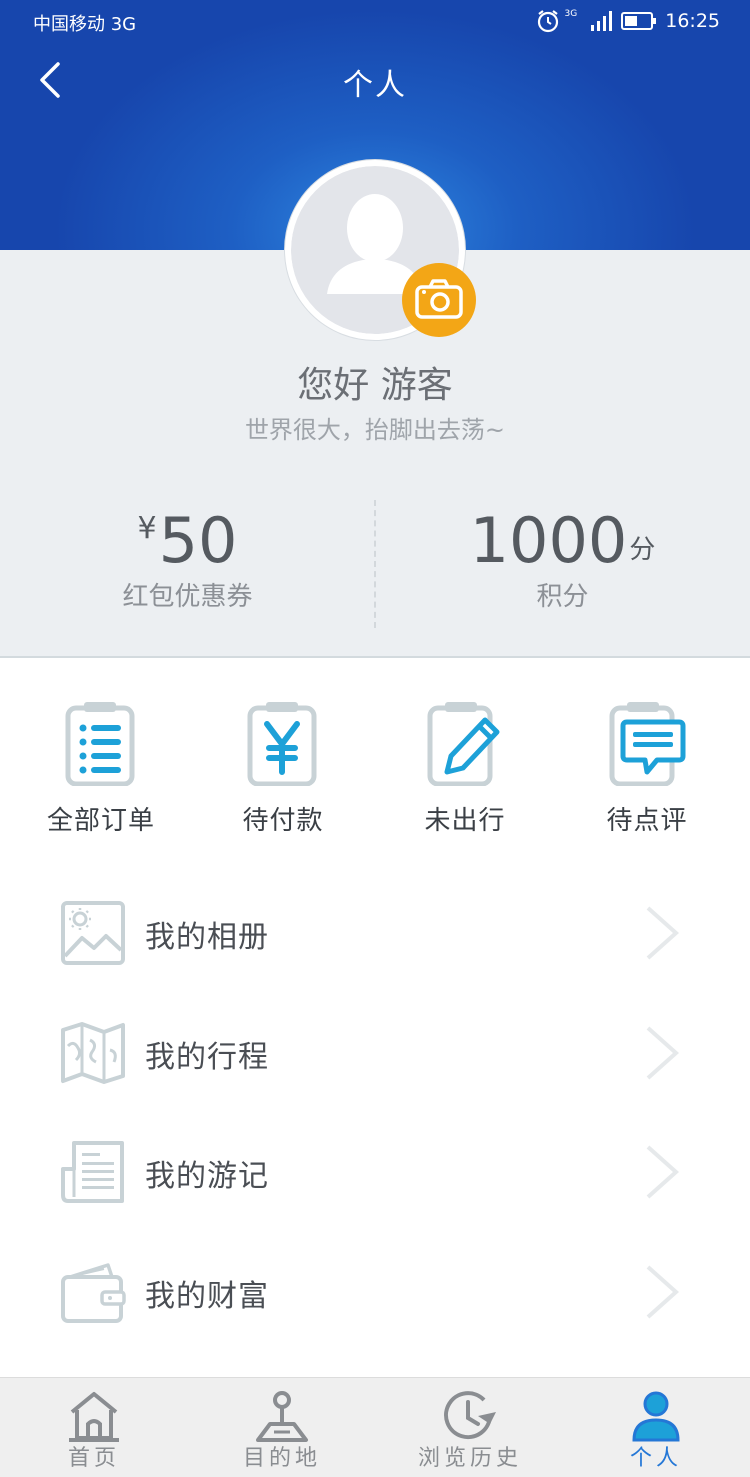 This screenshot has width=750, height=1477. I want to click on signal-icon, so click(602, 21).